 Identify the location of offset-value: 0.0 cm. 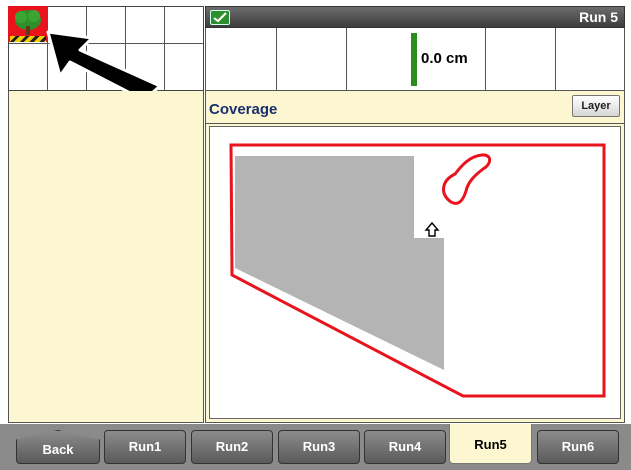
(444, 58).